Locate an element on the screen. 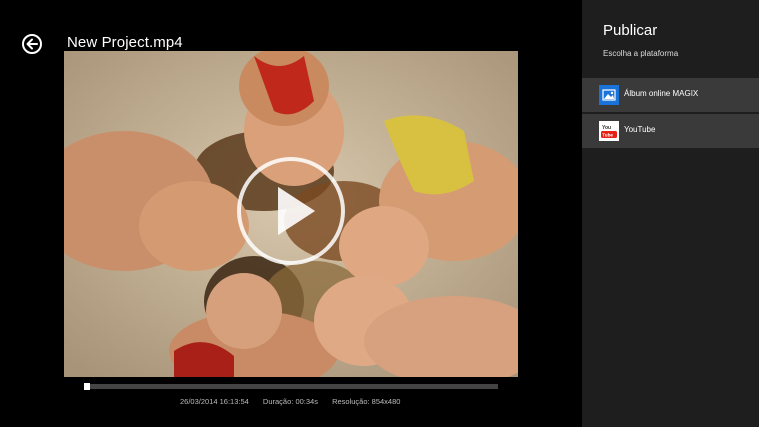  play-button is located at coordinates (291, 211).